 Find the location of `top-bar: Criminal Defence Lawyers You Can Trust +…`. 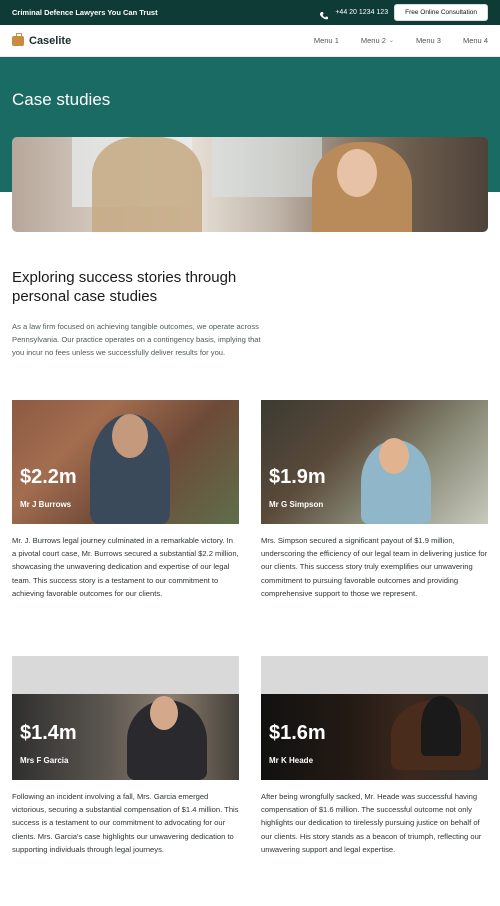

top-bar: Criminal Defence Lawyers You Can Trust +… is located at coordinates (250, 12).